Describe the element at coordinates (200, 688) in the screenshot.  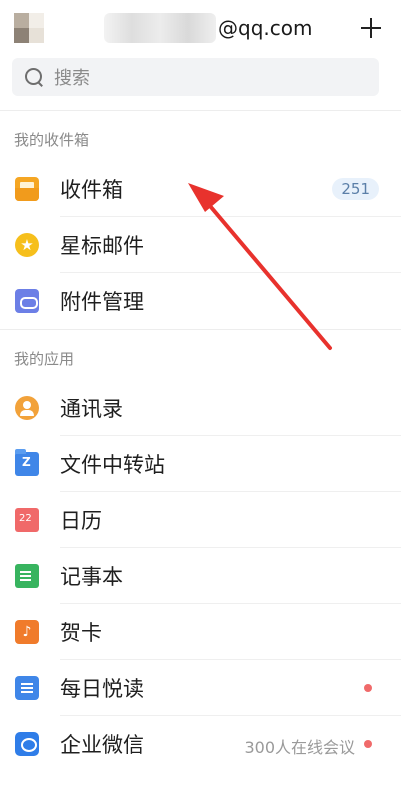
I see `list-item-daily-reading: 每日悦读` at that location.